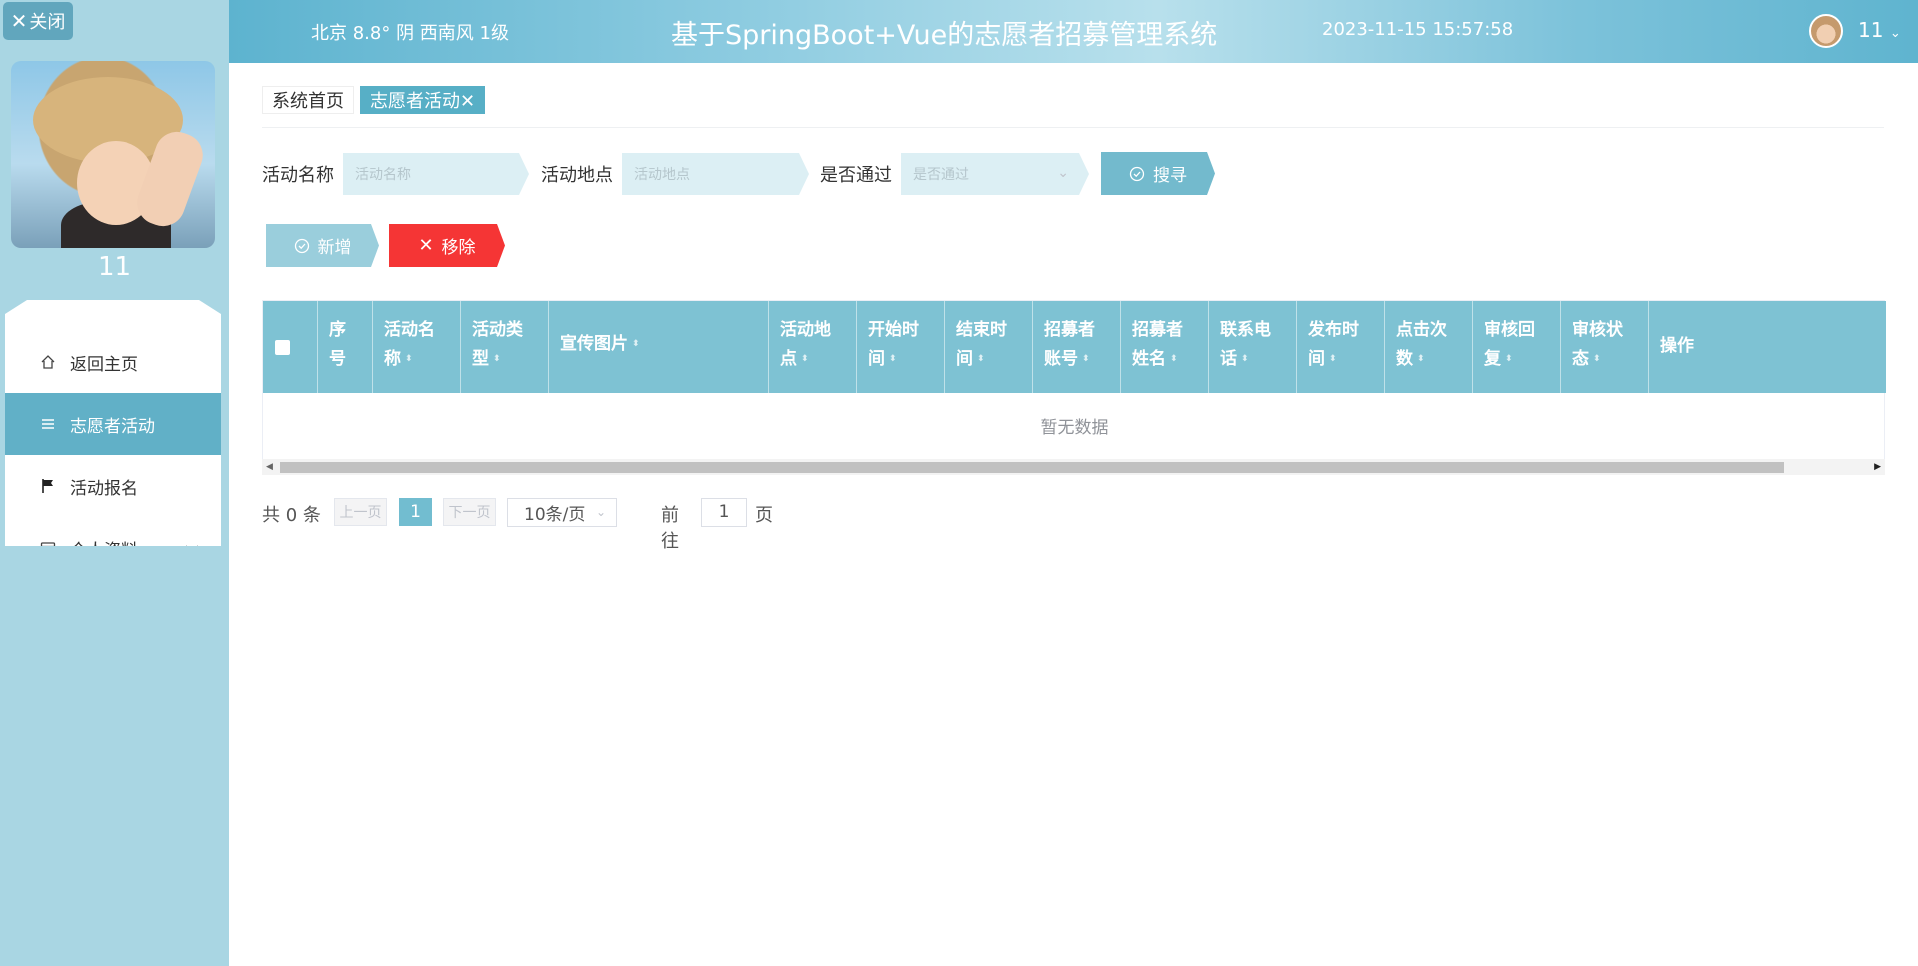 This screenshot has width=1918, height=966. I want to click on col-header-recruiter-name: 招募者 姓名 ⬍, so click(1165, 347).